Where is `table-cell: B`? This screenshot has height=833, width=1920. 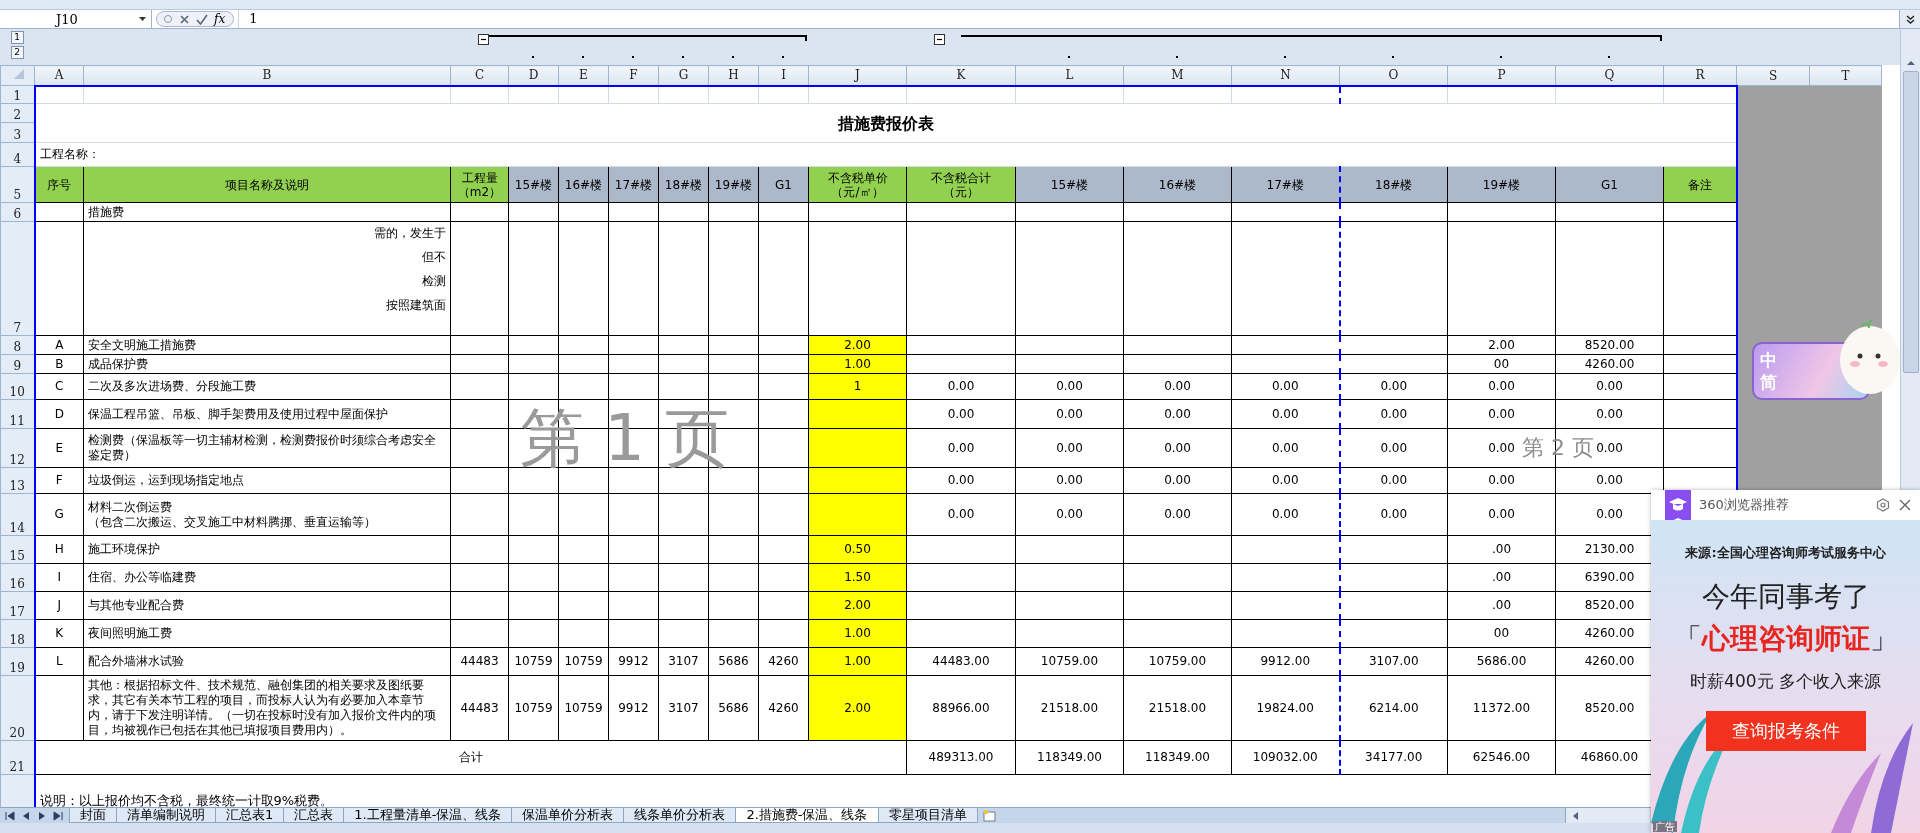 table-cell: B is located at coordinates (59, 364).